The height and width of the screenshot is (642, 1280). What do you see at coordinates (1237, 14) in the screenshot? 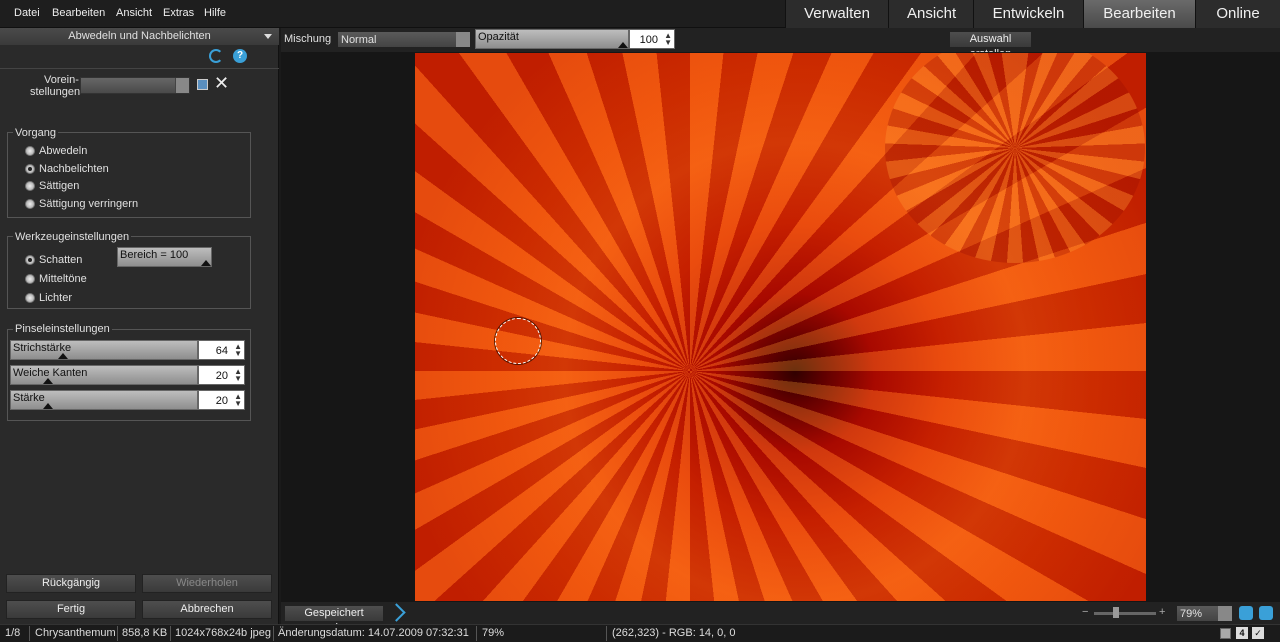
I see `tab-online: Online` at bounding box center [1237, 14].